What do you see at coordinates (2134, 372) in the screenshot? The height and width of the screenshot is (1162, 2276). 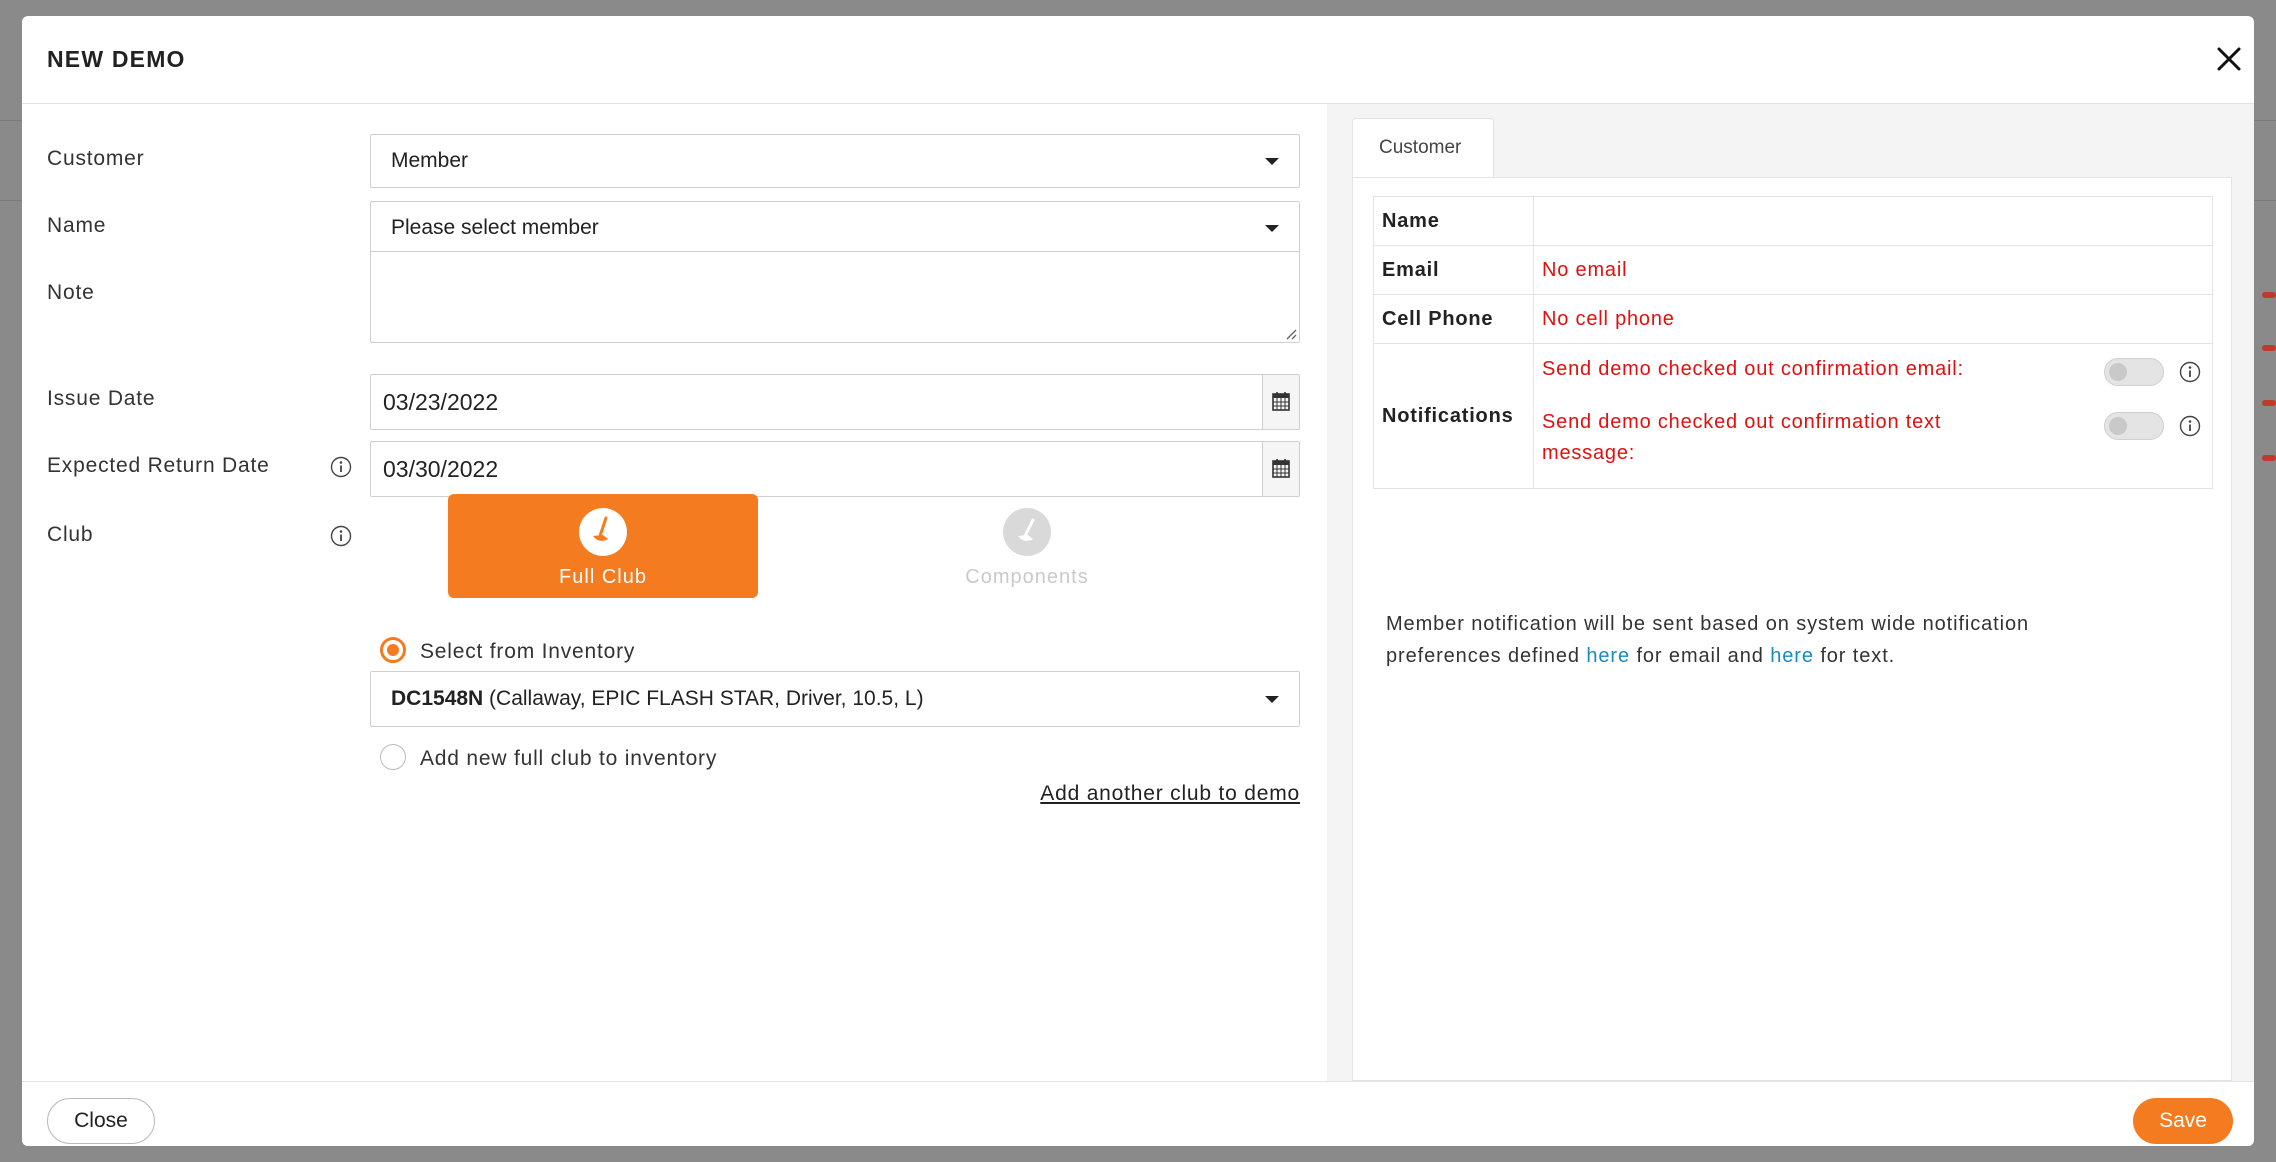 I see `email-notification-toggle` at bounding box center [2134, 372].